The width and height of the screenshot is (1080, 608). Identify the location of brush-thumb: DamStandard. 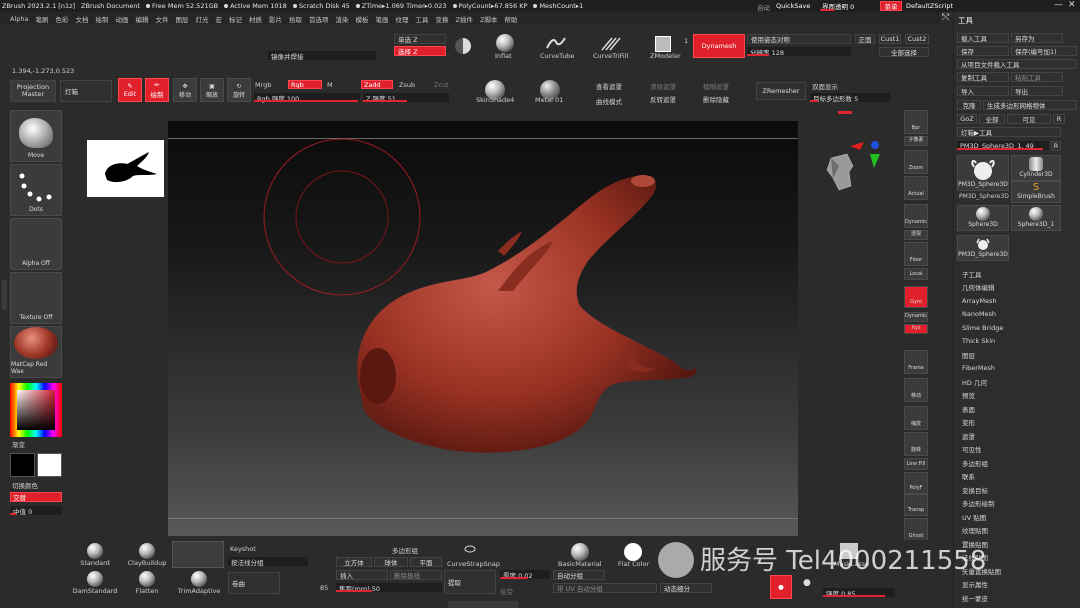
(95, 581).